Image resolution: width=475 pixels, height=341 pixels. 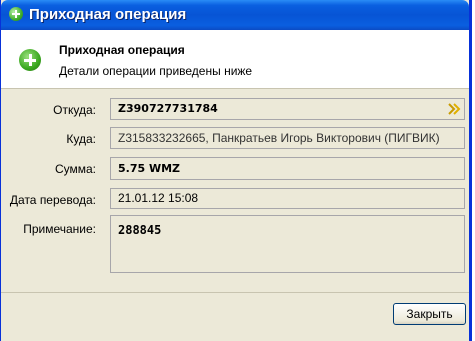 What do you see at coordinates (235, 15) in the screenshot?
I see `title-bar: Приходная операция` at bounding box center [235, 15].